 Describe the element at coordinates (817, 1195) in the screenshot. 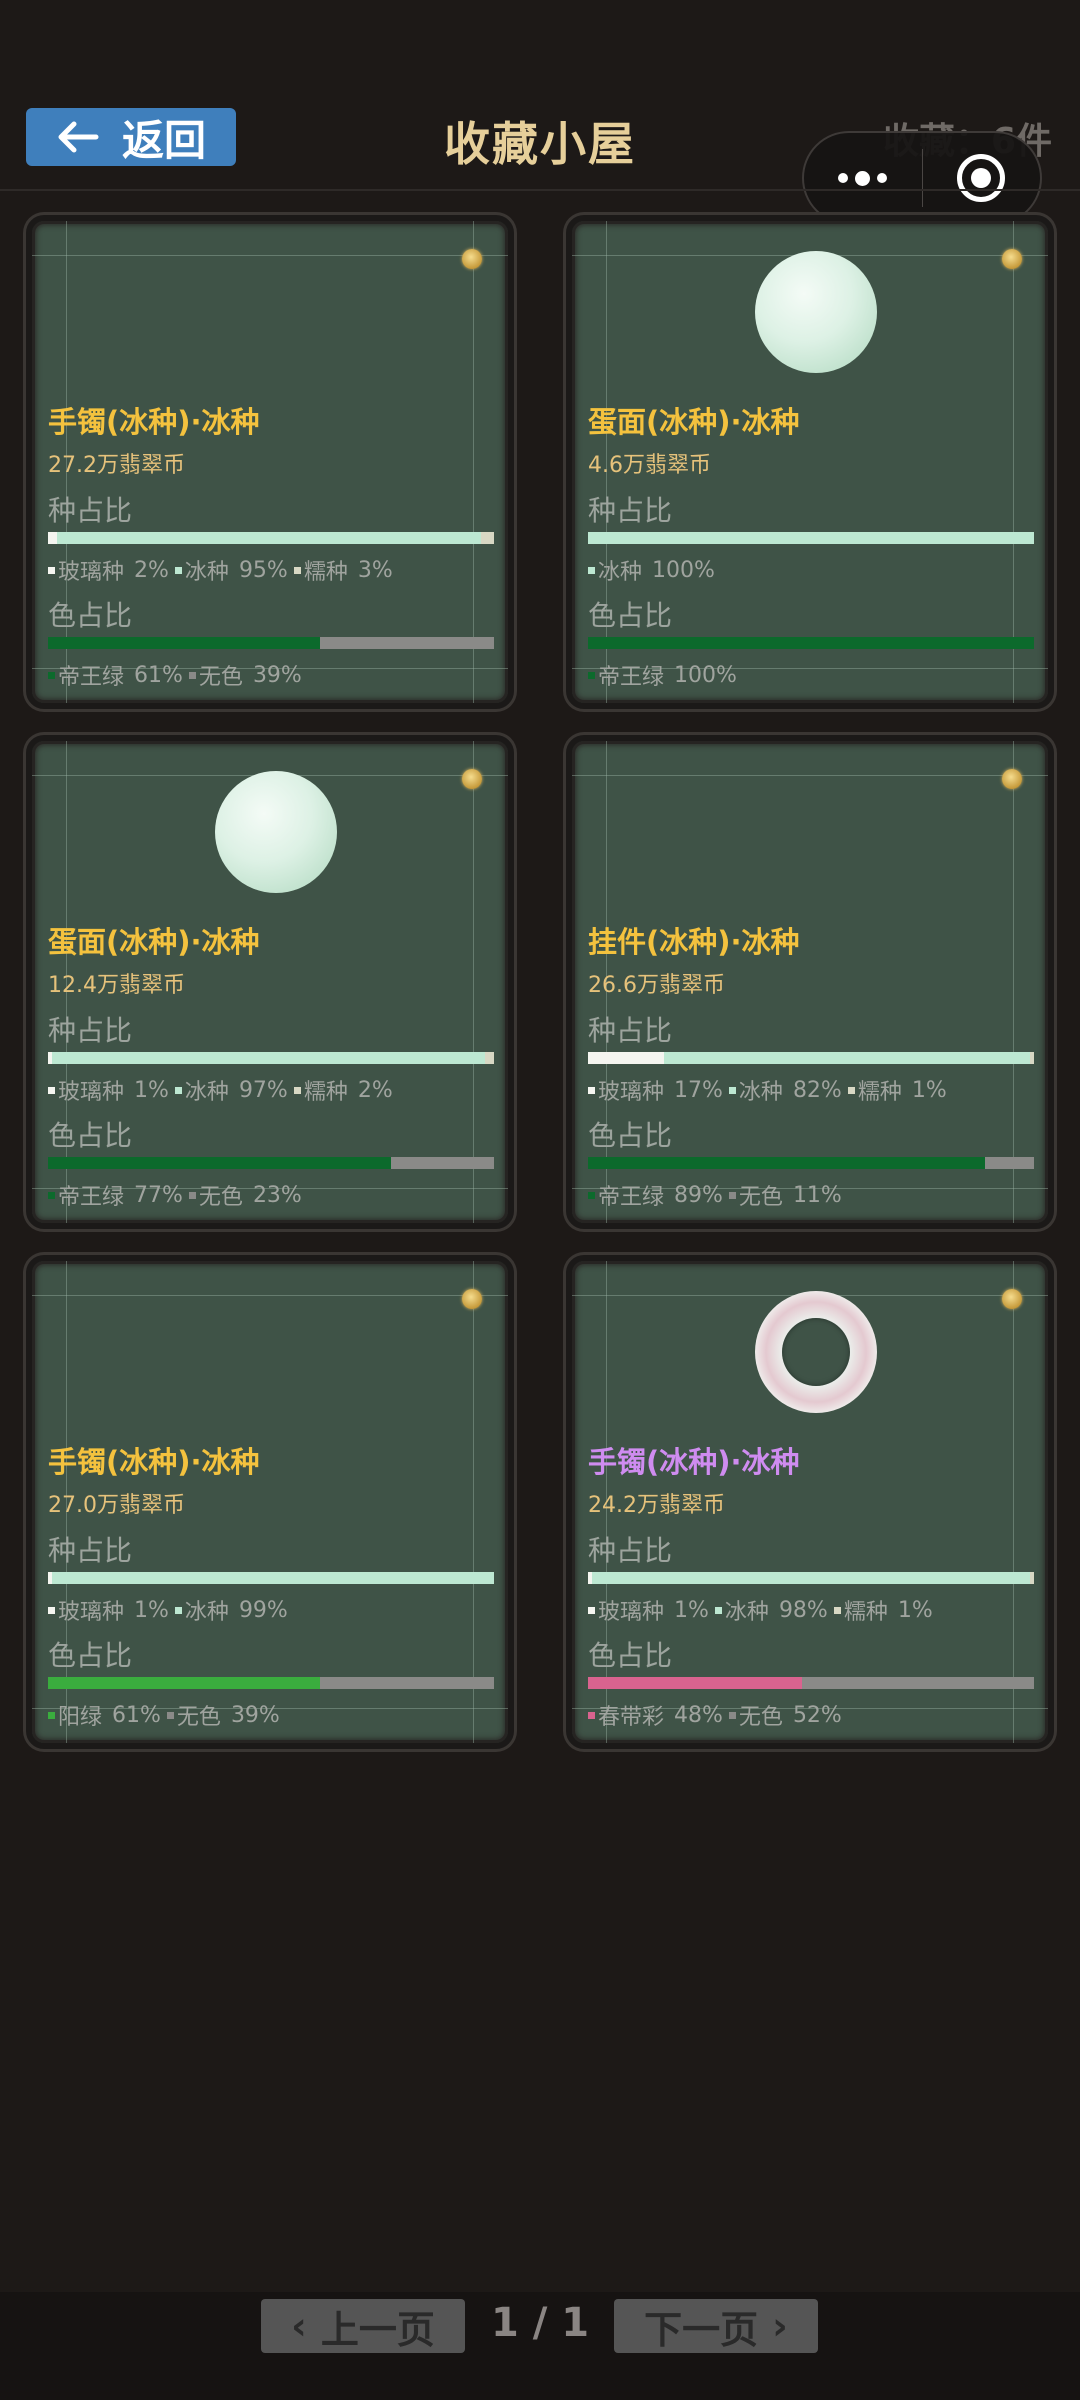

I see `legend-value: 11%` at that location.